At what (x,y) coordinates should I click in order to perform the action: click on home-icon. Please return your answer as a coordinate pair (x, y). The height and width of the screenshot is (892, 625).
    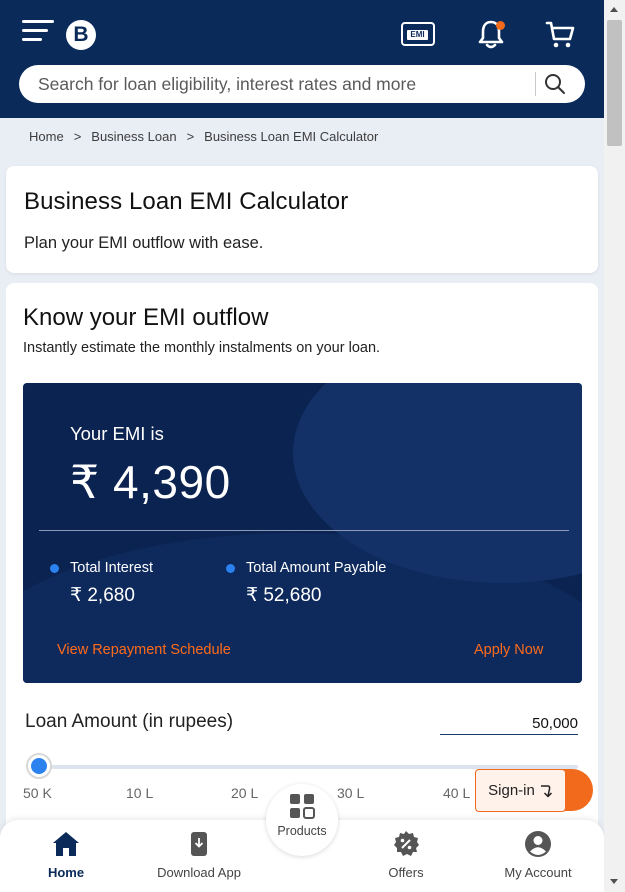
    Looking at the image, I should click on (66, 844).